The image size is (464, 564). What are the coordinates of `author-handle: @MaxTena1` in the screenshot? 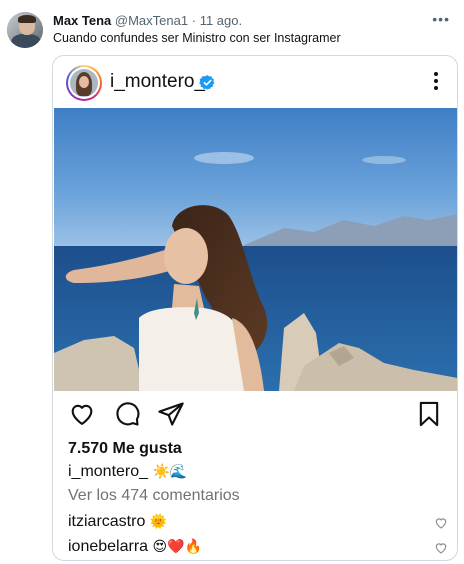 It's located at (151, 20).